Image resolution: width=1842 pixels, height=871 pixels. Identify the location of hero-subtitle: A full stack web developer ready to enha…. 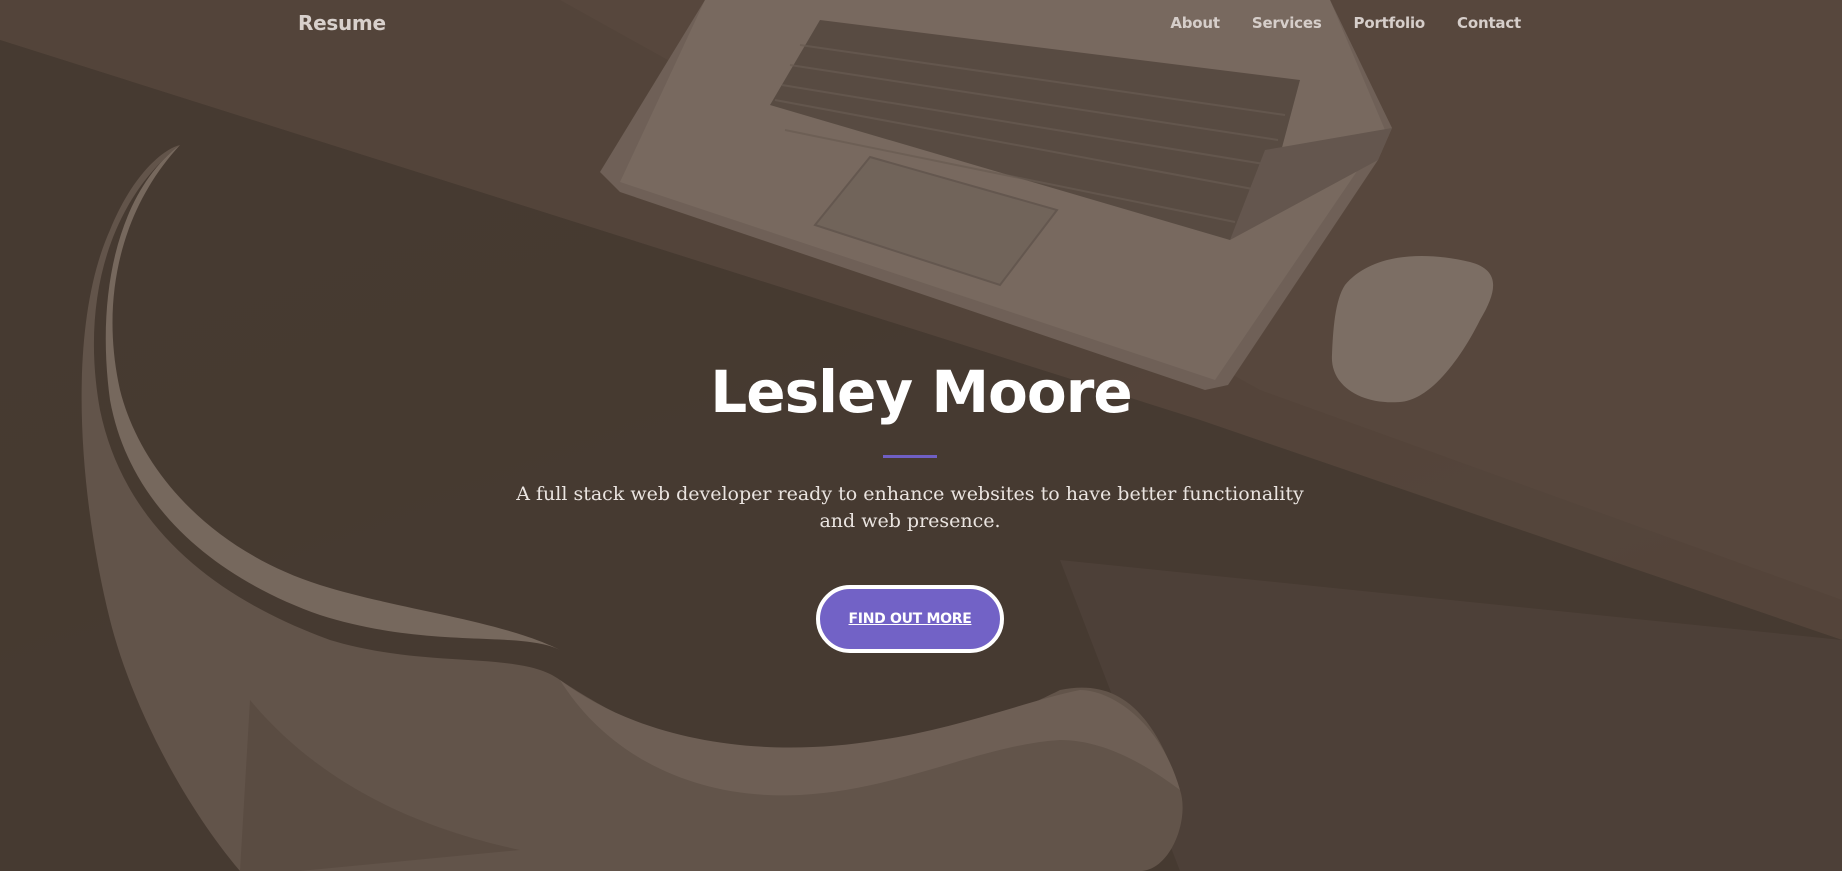
(910, 507).